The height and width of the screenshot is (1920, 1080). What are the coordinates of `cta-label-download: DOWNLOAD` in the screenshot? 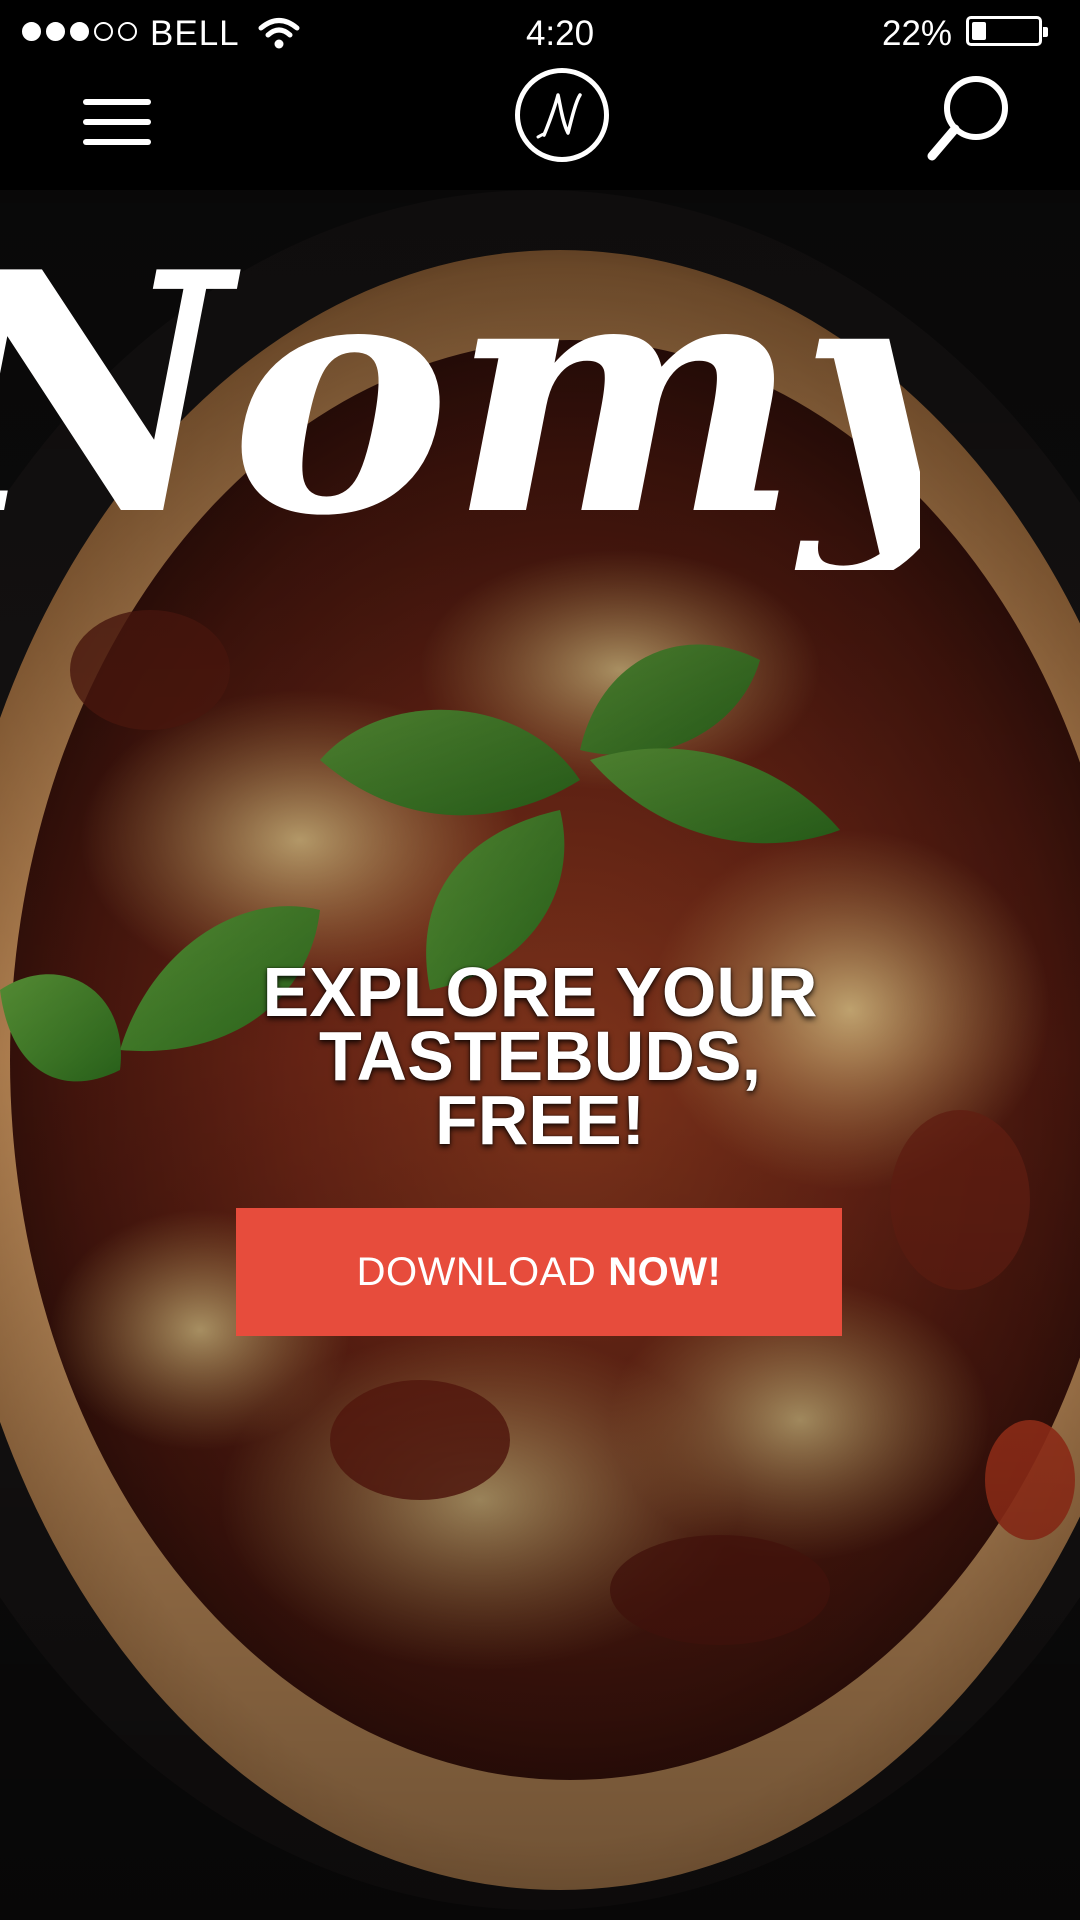 It's located at (476, 1271).